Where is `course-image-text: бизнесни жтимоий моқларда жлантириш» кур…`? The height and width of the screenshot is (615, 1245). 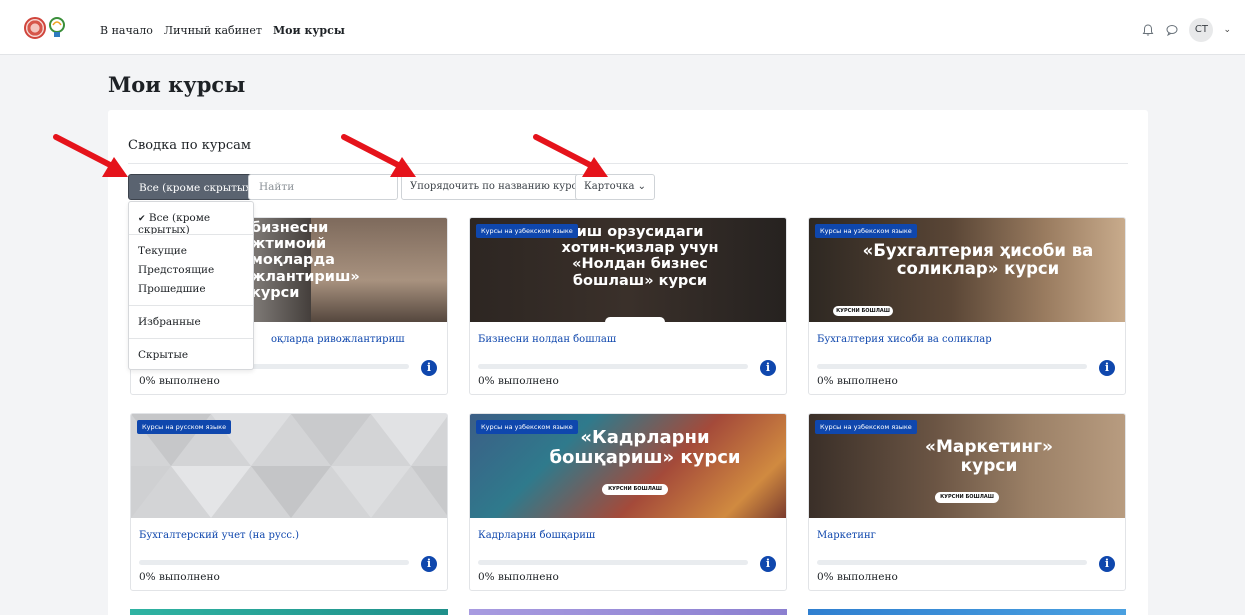 course-image-text: бизнесни жтимоий моқларда жлантириш» кур… is located at coordinates (305, 260).